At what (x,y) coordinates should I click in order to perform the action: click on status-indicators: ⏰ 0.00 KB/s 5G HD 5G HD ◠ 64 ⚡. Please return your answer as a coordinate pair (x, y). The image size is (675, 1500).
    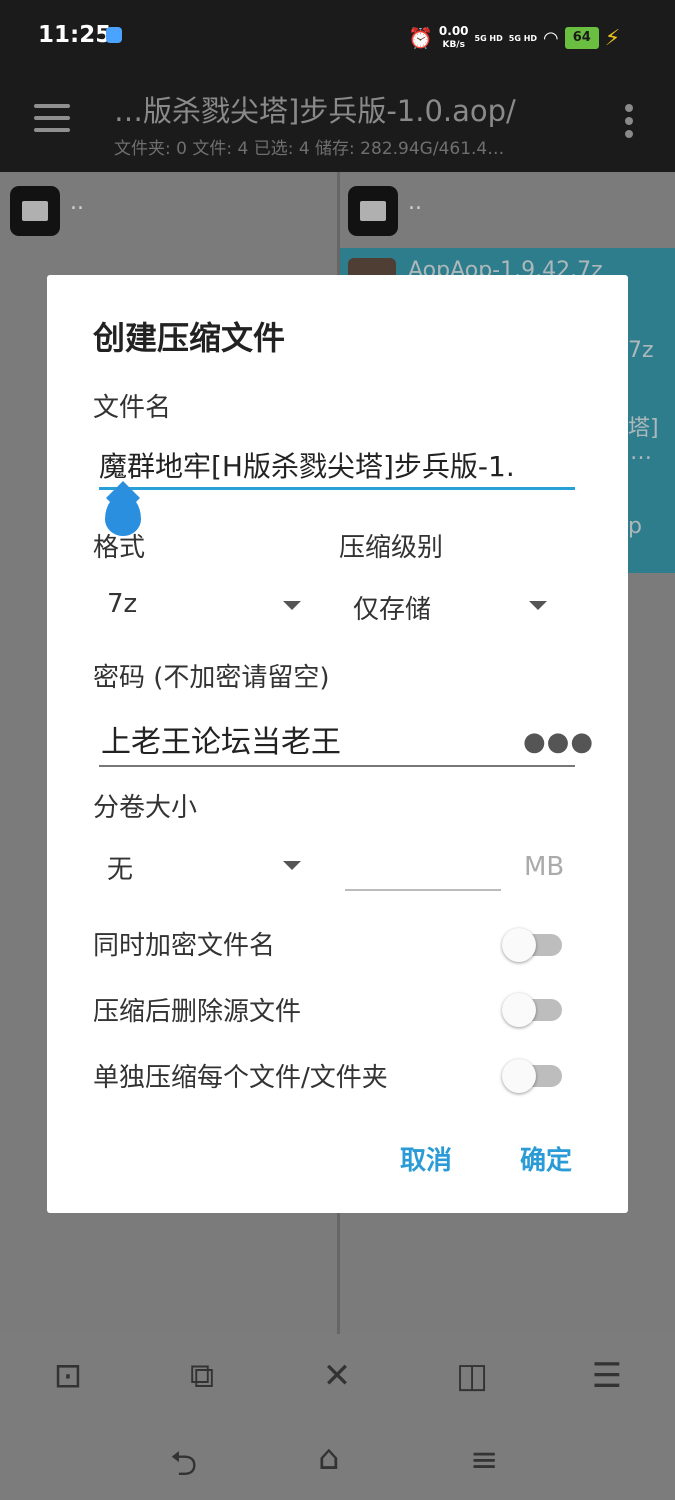
    Looking at the image, I should click on (514, 38).